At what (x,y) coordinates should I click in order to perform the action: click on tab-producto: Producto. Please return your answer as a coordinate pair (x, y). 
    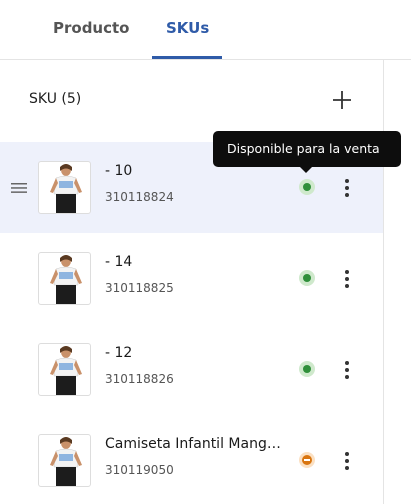
    Looking at the image, I should click on (91, 28).